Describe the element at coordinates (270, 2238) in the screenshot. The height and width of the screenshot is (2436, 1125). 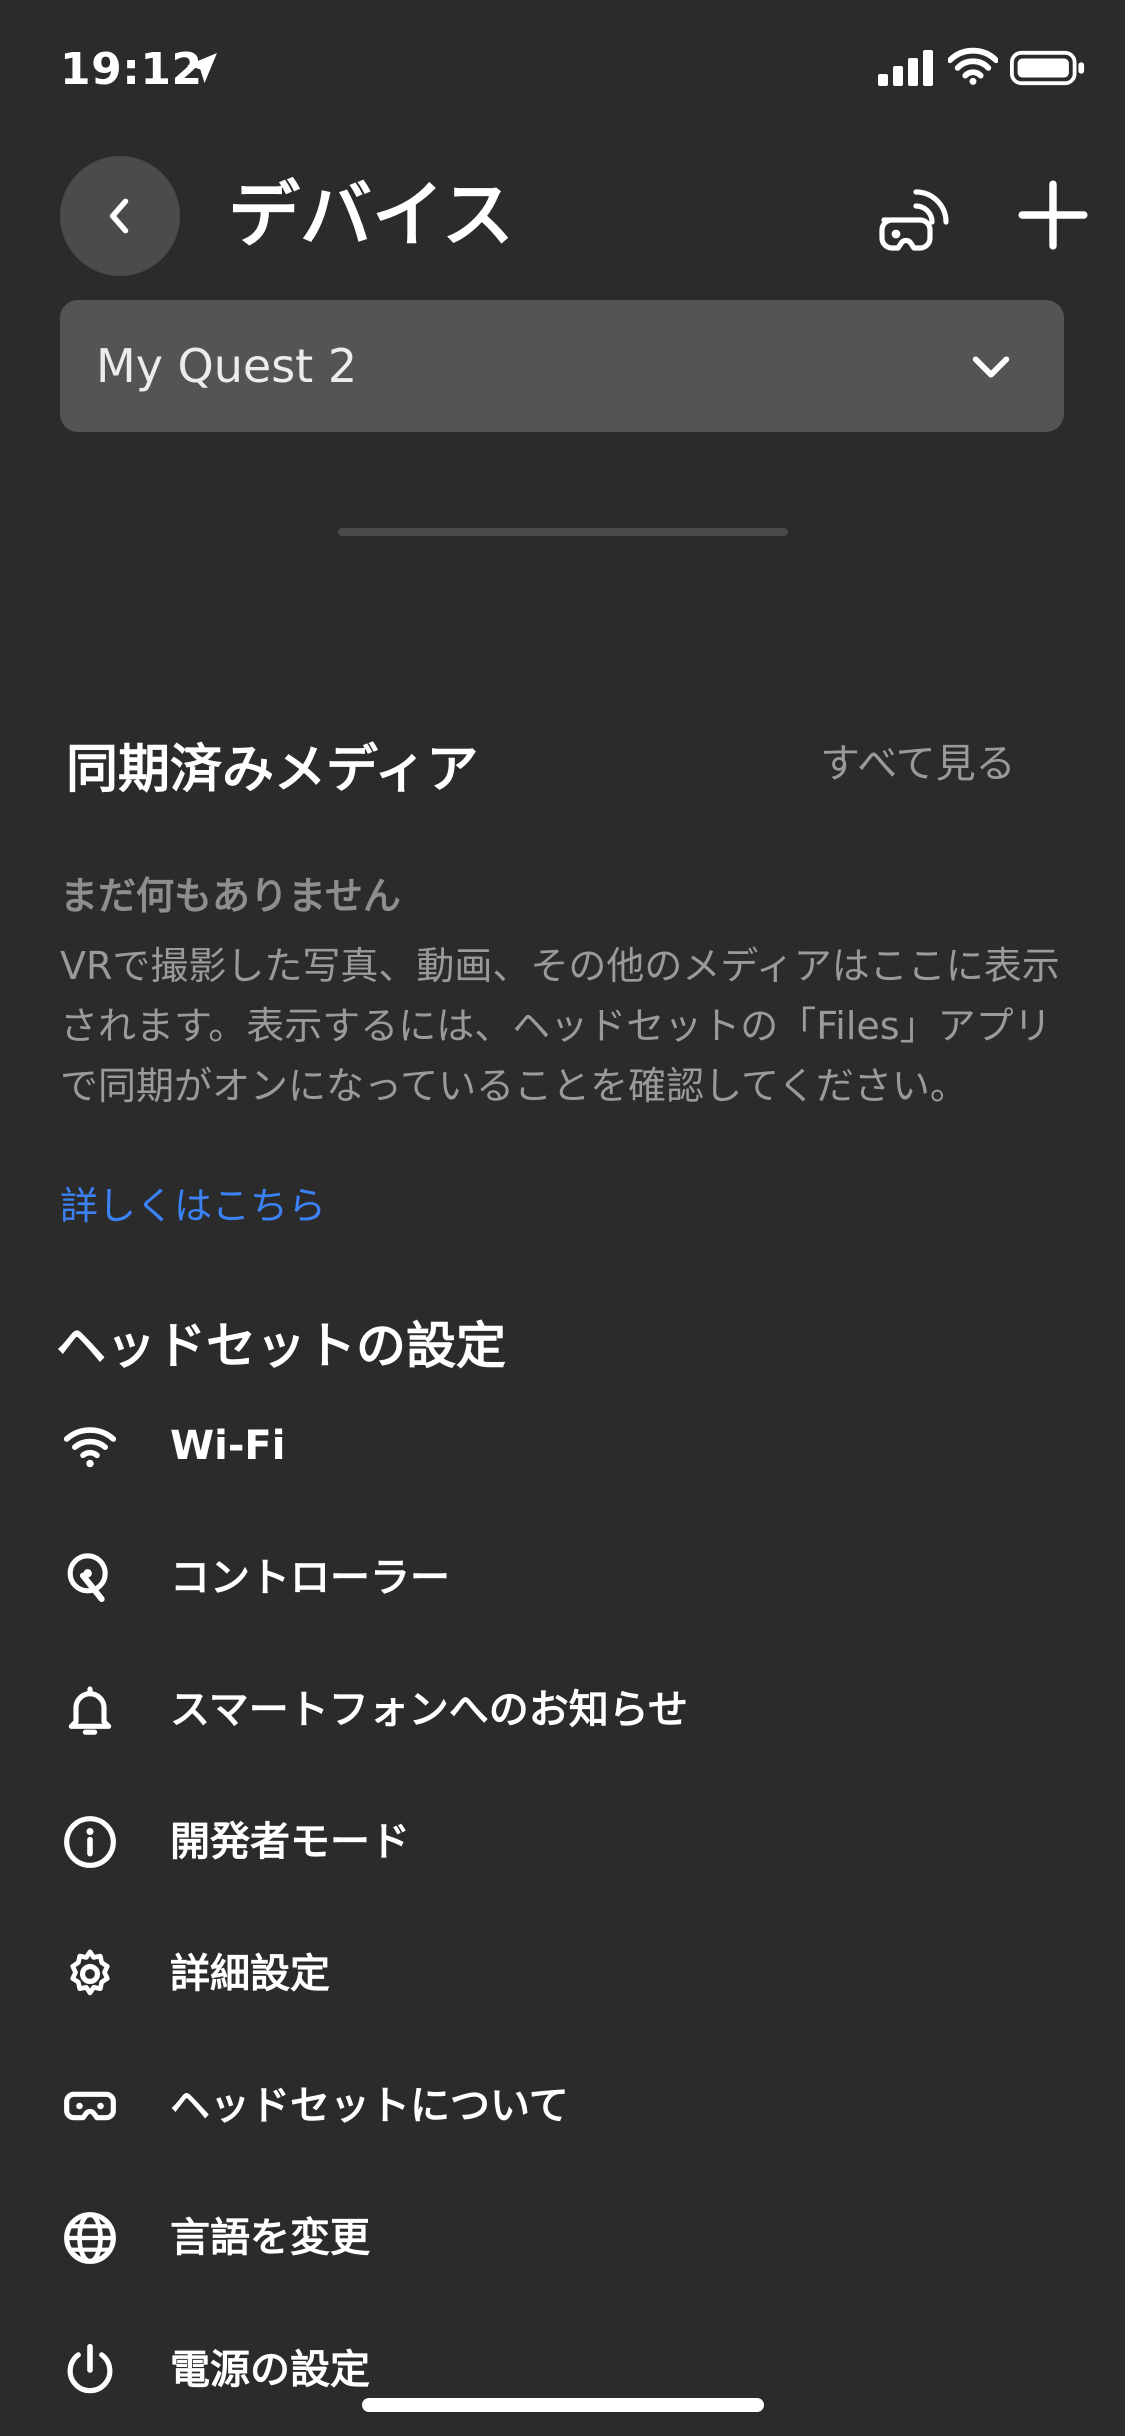
I see `setting-label: 言語を変更` at that location.